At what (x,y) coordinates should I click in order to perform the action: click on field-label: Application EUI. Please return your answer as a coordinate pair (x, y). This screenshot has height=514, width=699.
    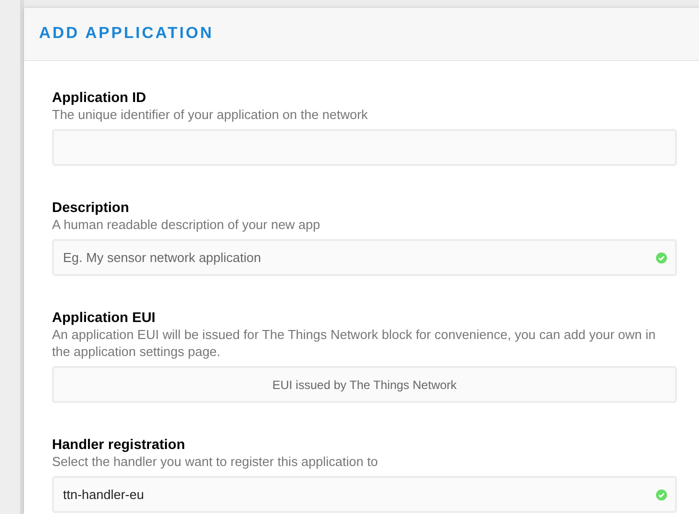
    Looking at the image, I should click on (104, 317).